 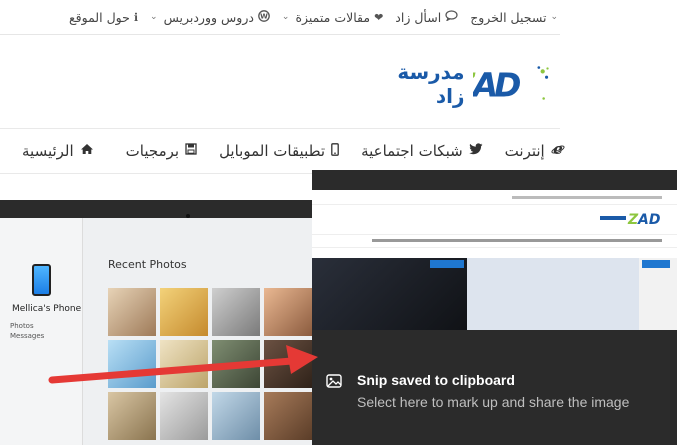 I want to click on ie-icon: e, so click(x=558, y=150).